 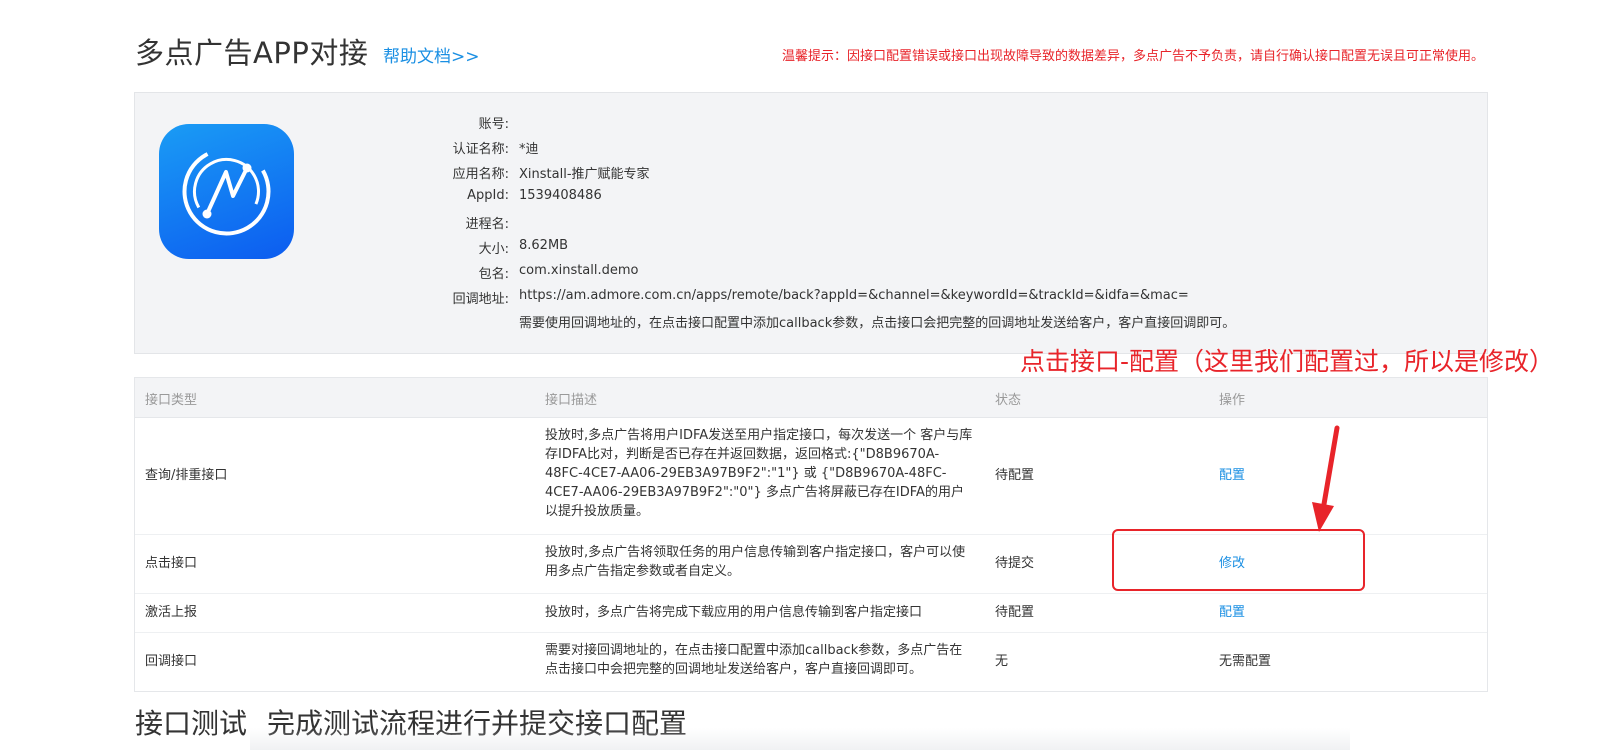 I want to click on header-status: 状态, so click(x=1008, y=400).